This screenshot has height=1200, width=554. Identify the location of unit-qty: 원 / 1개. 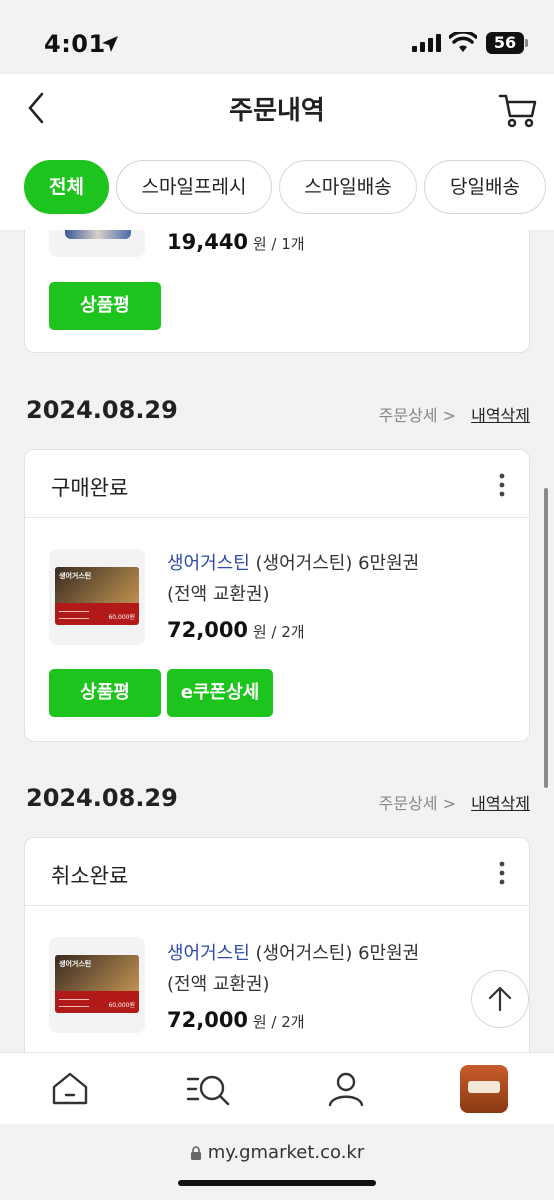
(278, 244).